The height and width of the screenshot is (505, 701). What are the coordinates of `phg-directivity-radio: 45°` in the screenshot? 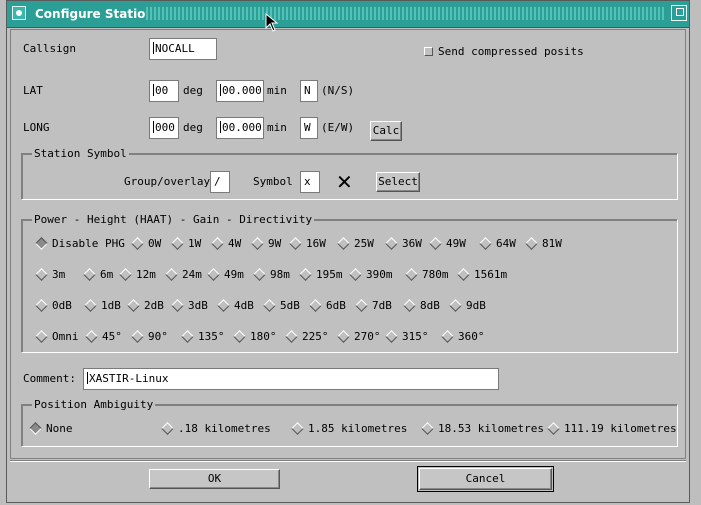 It's located at (103, 336).